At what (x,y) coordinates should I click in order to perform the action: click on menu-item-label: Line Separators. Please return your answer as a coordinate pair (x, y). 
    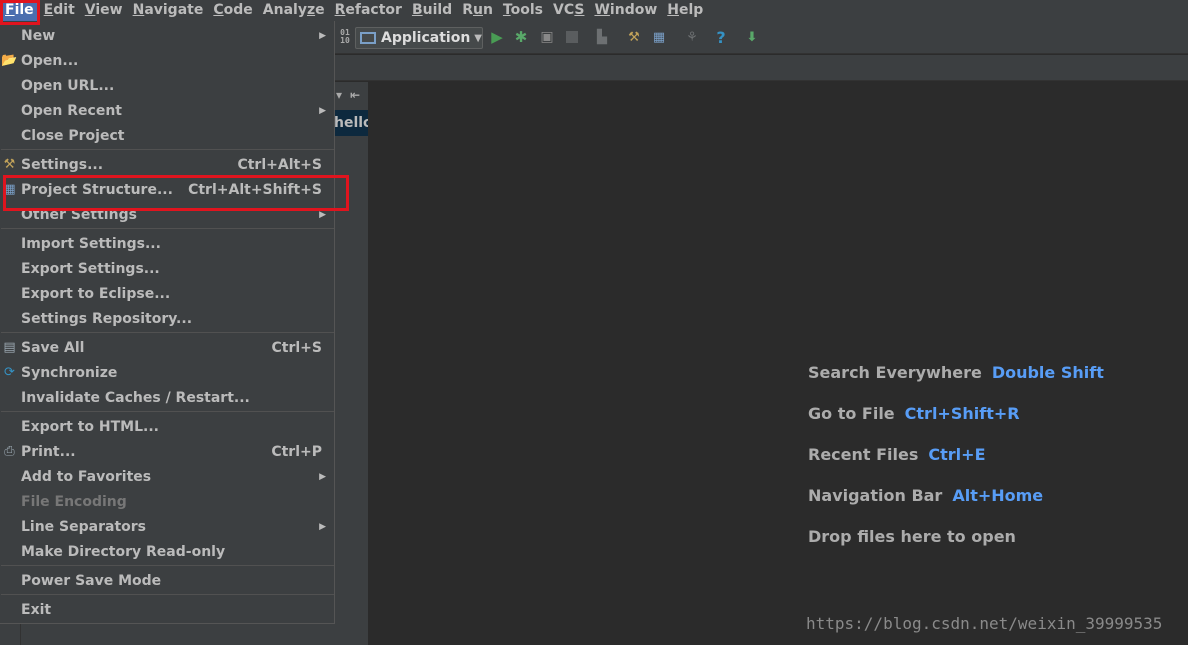
    Looking at the image, I should click on (84, 526).